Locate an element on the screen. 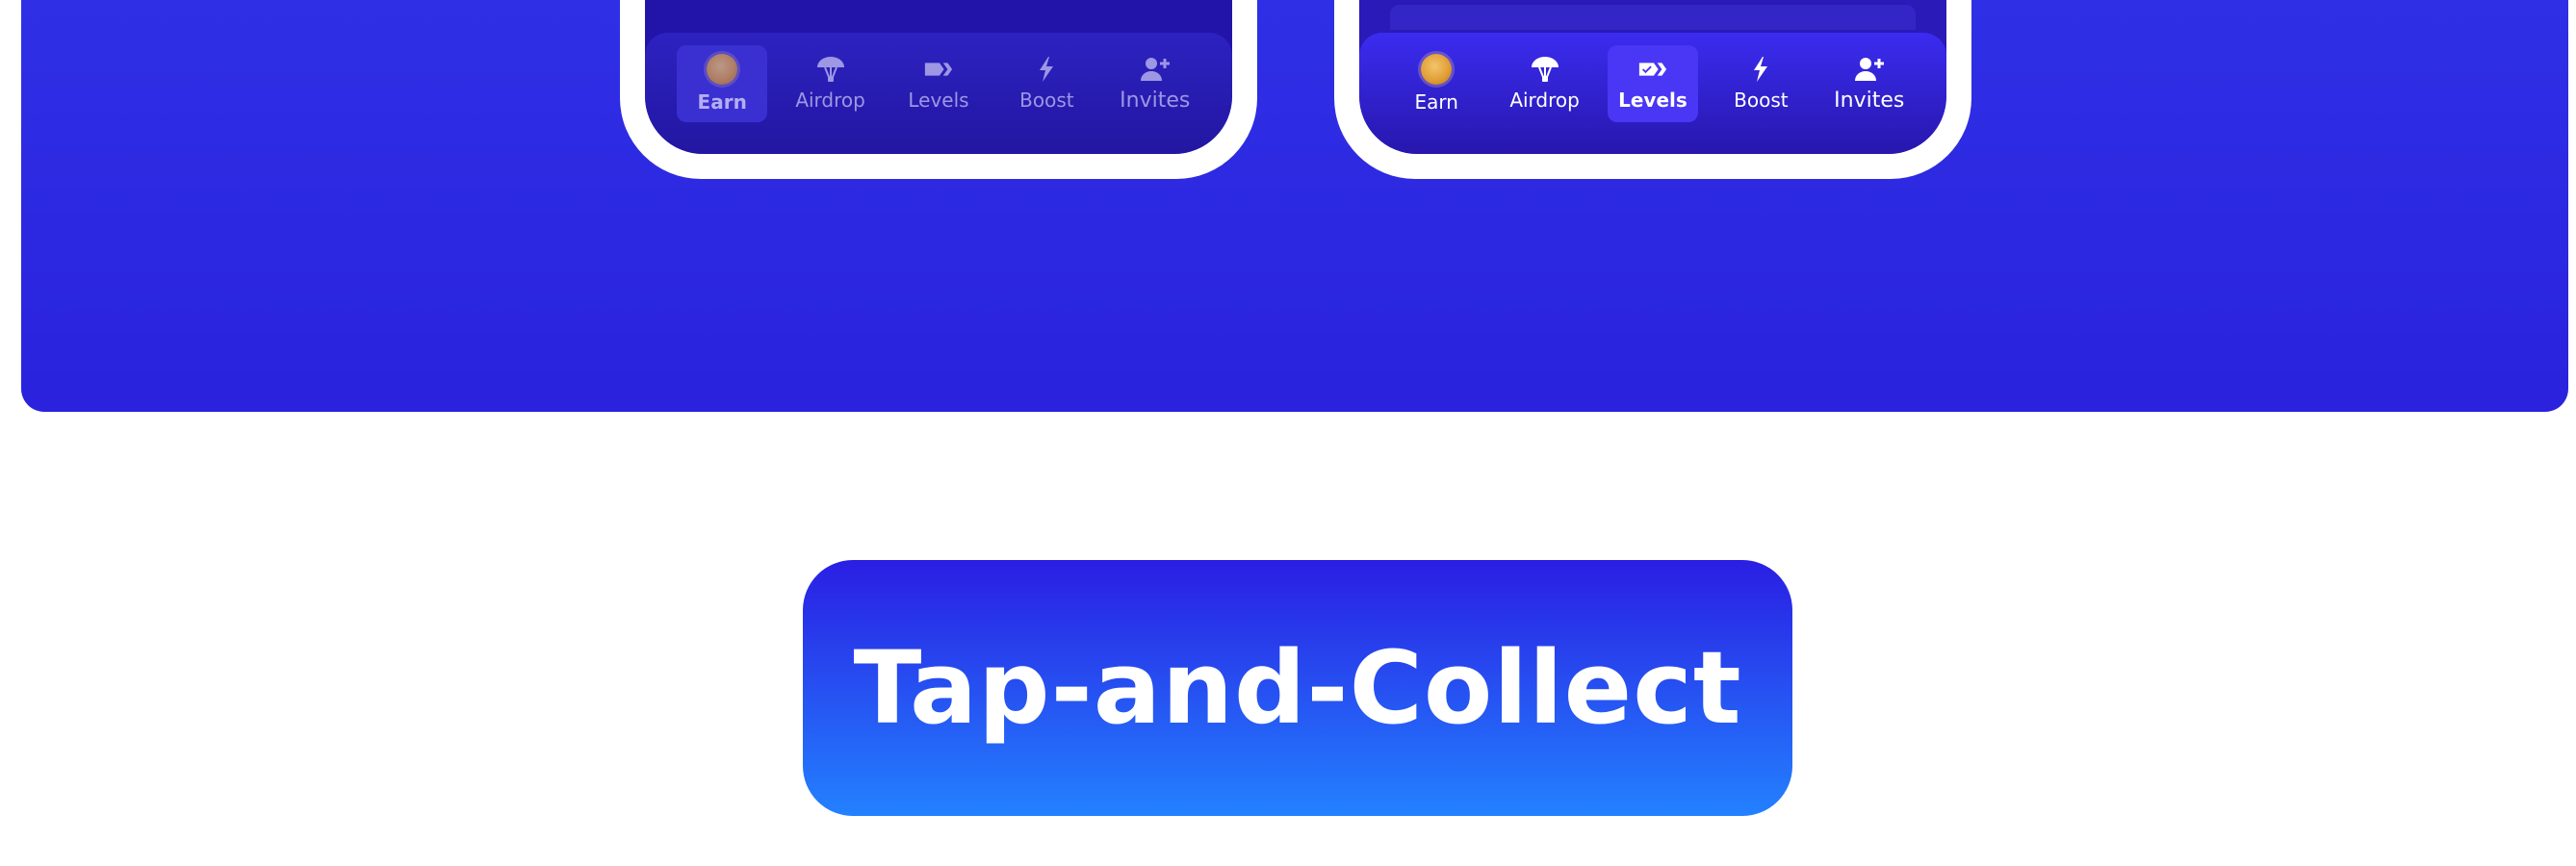 This screenshot has width=2576, height=866. phone-mockup-left: Earn Airdrop Levels Boost Invites is located at coordinates (939, 89).